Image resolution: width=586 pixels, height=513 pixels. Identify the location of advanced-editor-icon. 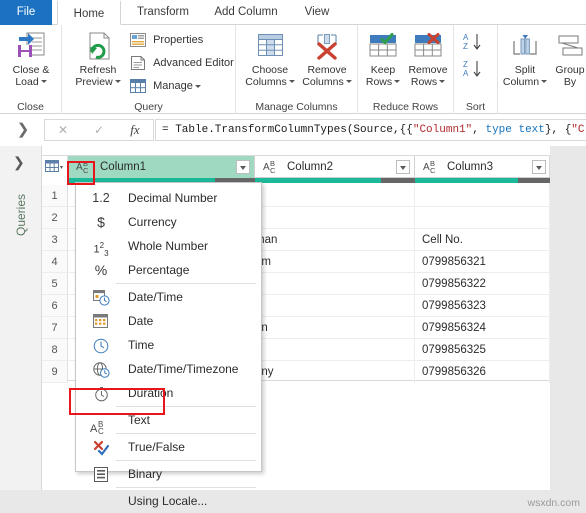
(138, 63).